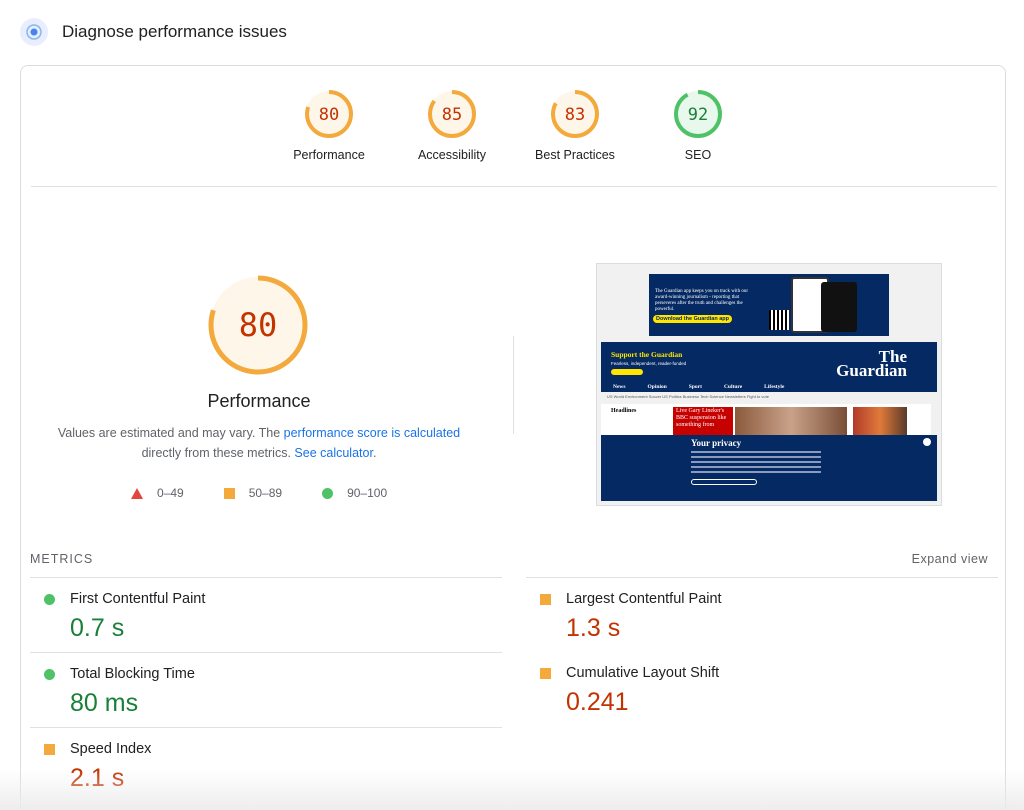 Image resolution: width=1024 pixels, height=810 pixels. Describe the element at coordinates (104, 703) in the screenshot. I see `metric-value: 80 ms` at that location.